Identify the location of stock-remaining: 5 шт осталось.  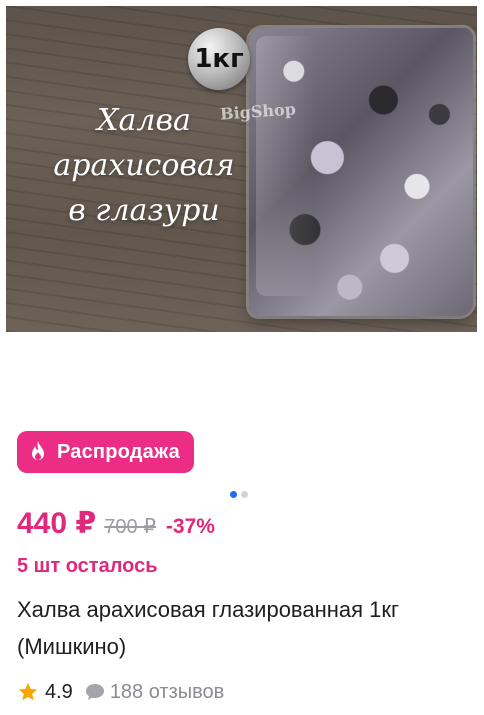
(87, 566).